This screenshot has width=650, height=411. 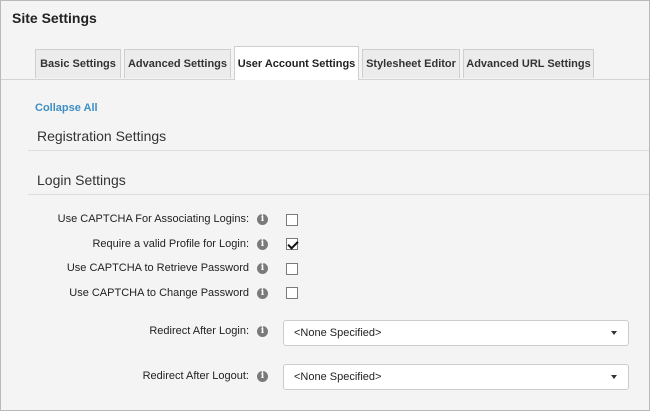 What do you see at coordinates (157, 268) in the screenshot?
I see `captcha-retrieve-label: Use CAPTCHA to Retrieve Password` at bounding box center [157, 268].